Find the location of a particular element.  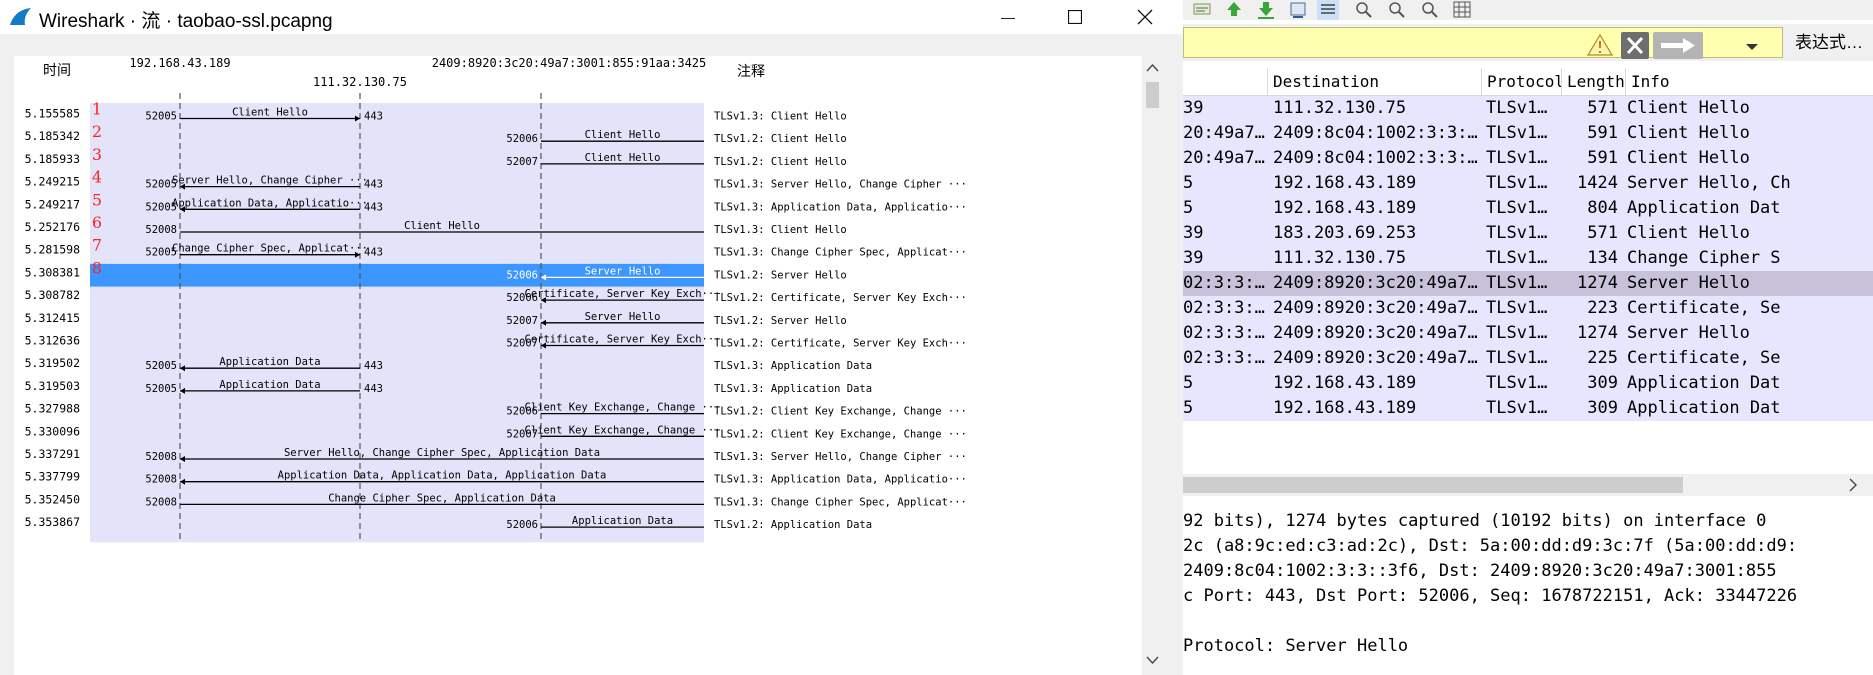

packet-time: 5.337799 is located at coordinates (52, 477).